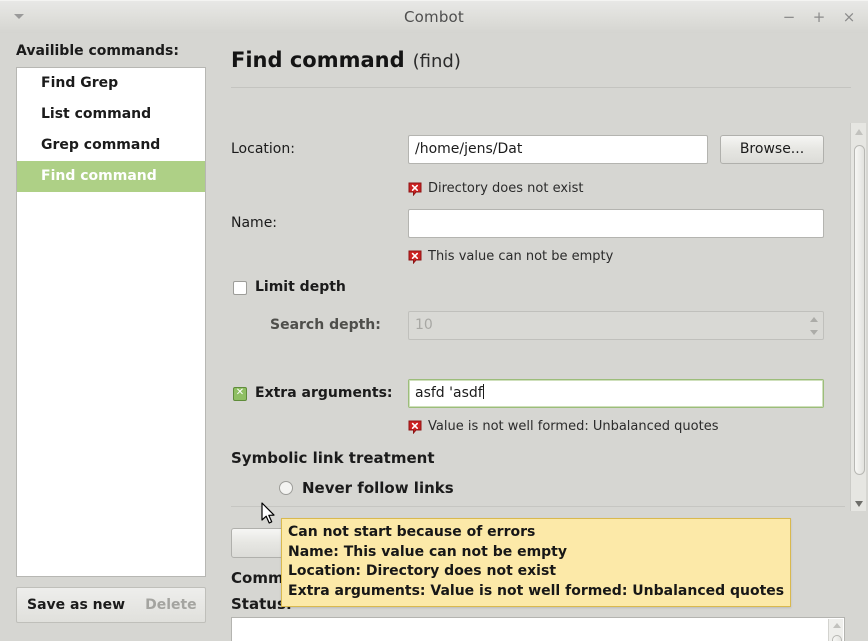  I want to click on scroll-up-arrow-icon, so click(859, 132).